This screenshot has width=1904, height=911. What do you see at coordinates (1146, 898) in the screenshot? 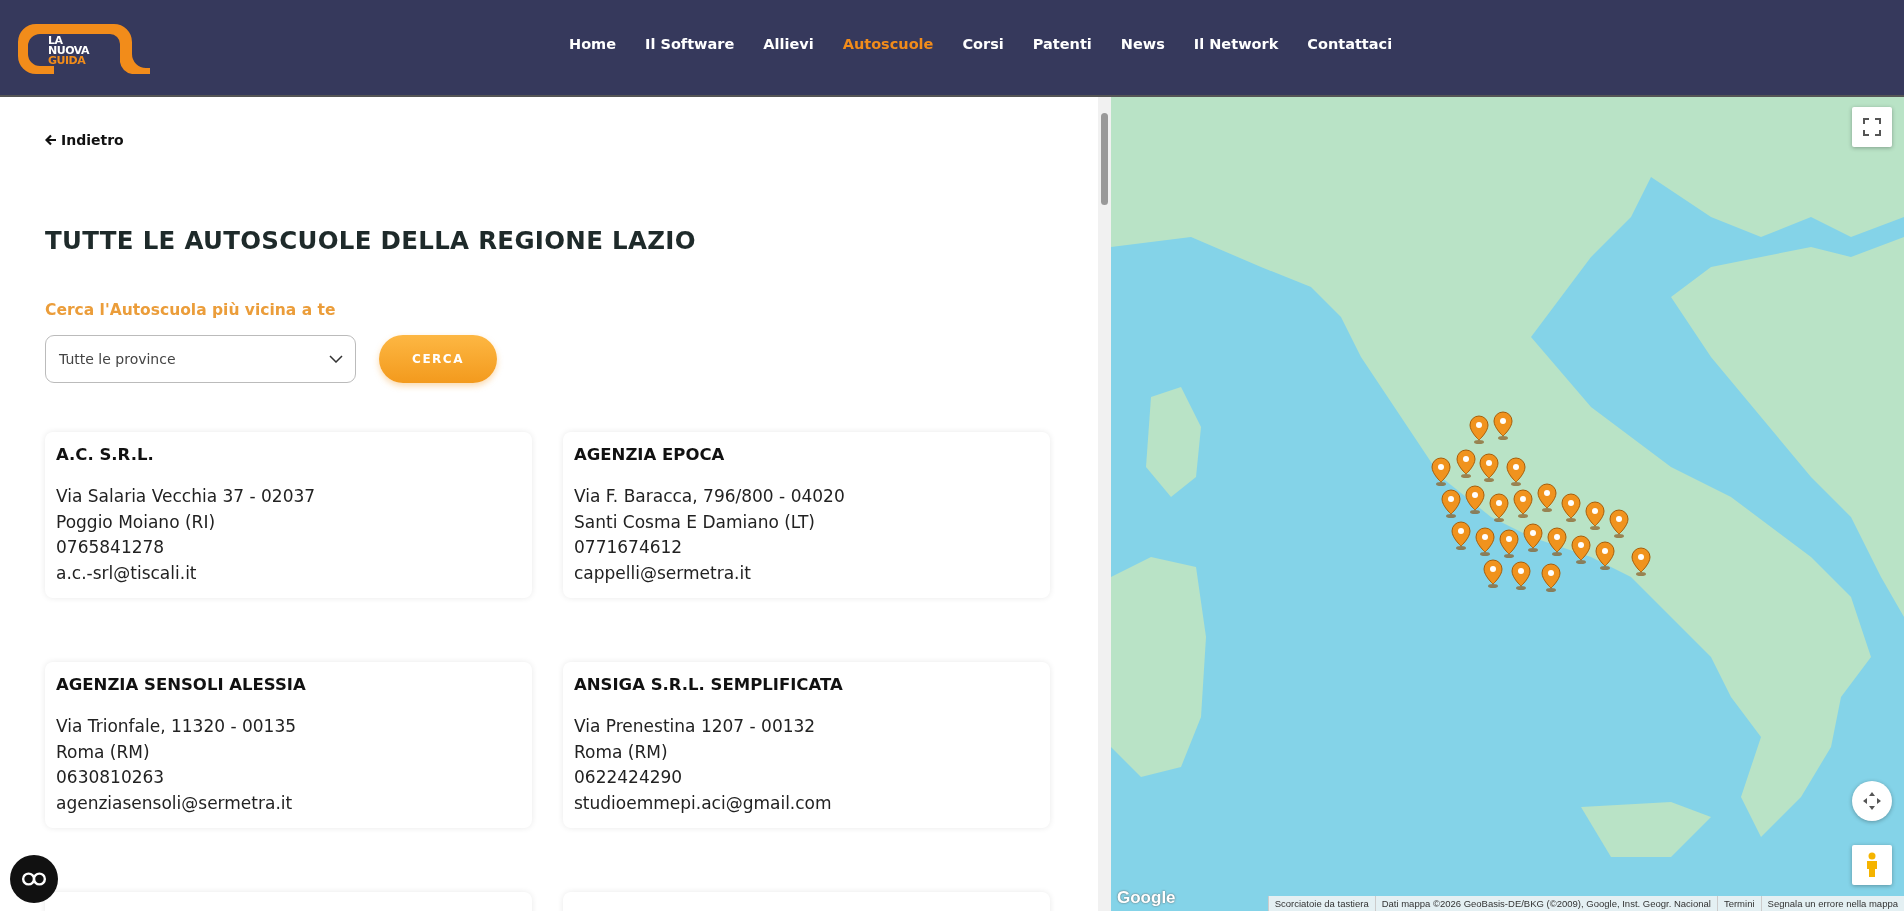
I see `map-logo: Google` at bounding box center [1146, 898].